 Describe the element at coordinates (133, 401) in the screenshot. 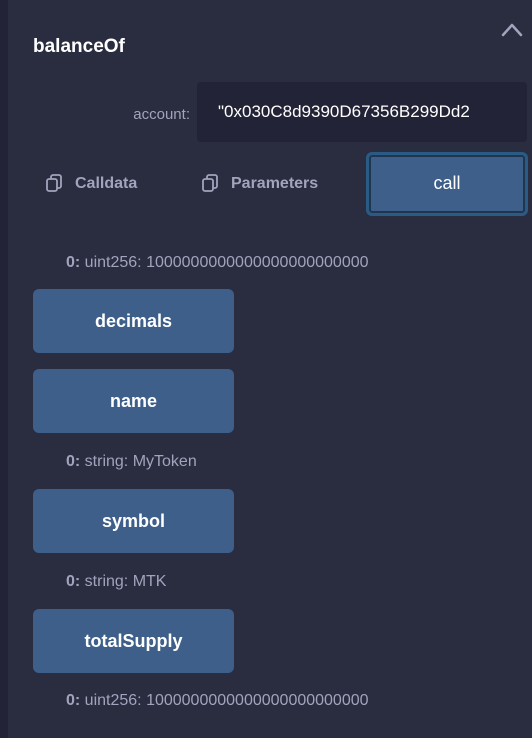

I see `name-button: name` at that location.